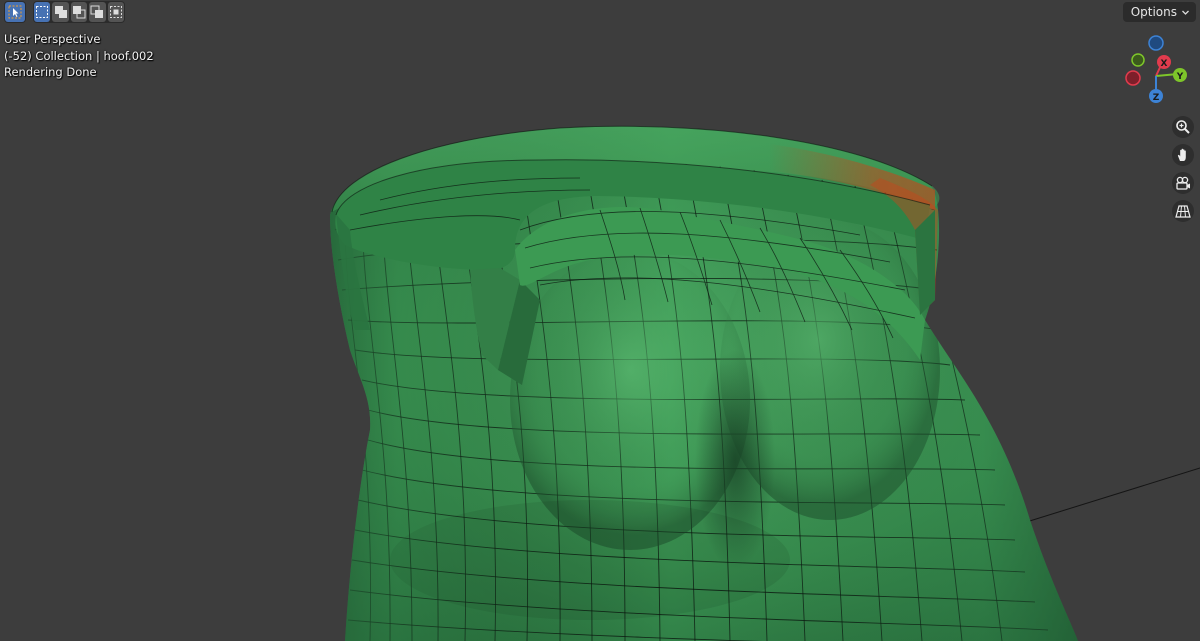 Image resolution: width=1200 pixels, height=641 pixels. What do you see at coordinates (1153, 12) in the screenshot?
I see `options-label: Options` at bounding box center [1153, 12].